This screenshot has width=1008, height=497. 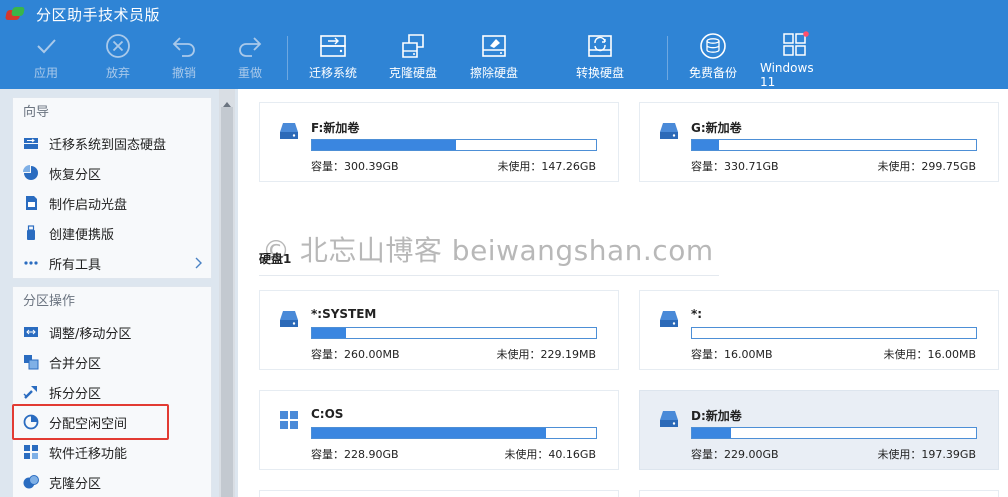 I want to click on free-space-text: 未使用：40.16GB, so click(x=550, y=454).